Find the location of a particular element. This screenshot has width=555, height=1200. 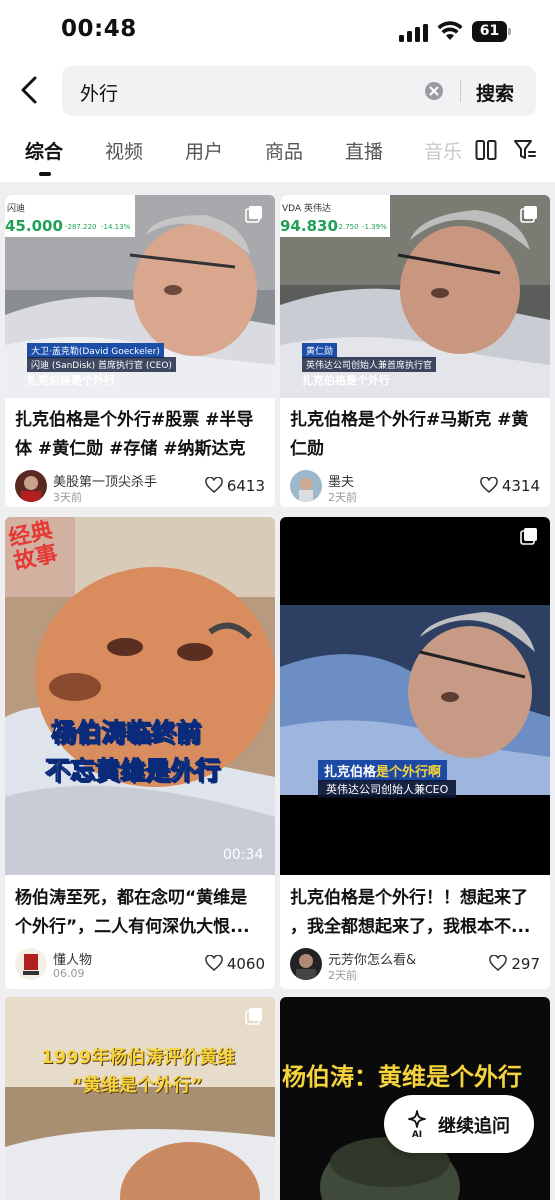

ticker-change: -287.220 is located at coordinates (81, 227).